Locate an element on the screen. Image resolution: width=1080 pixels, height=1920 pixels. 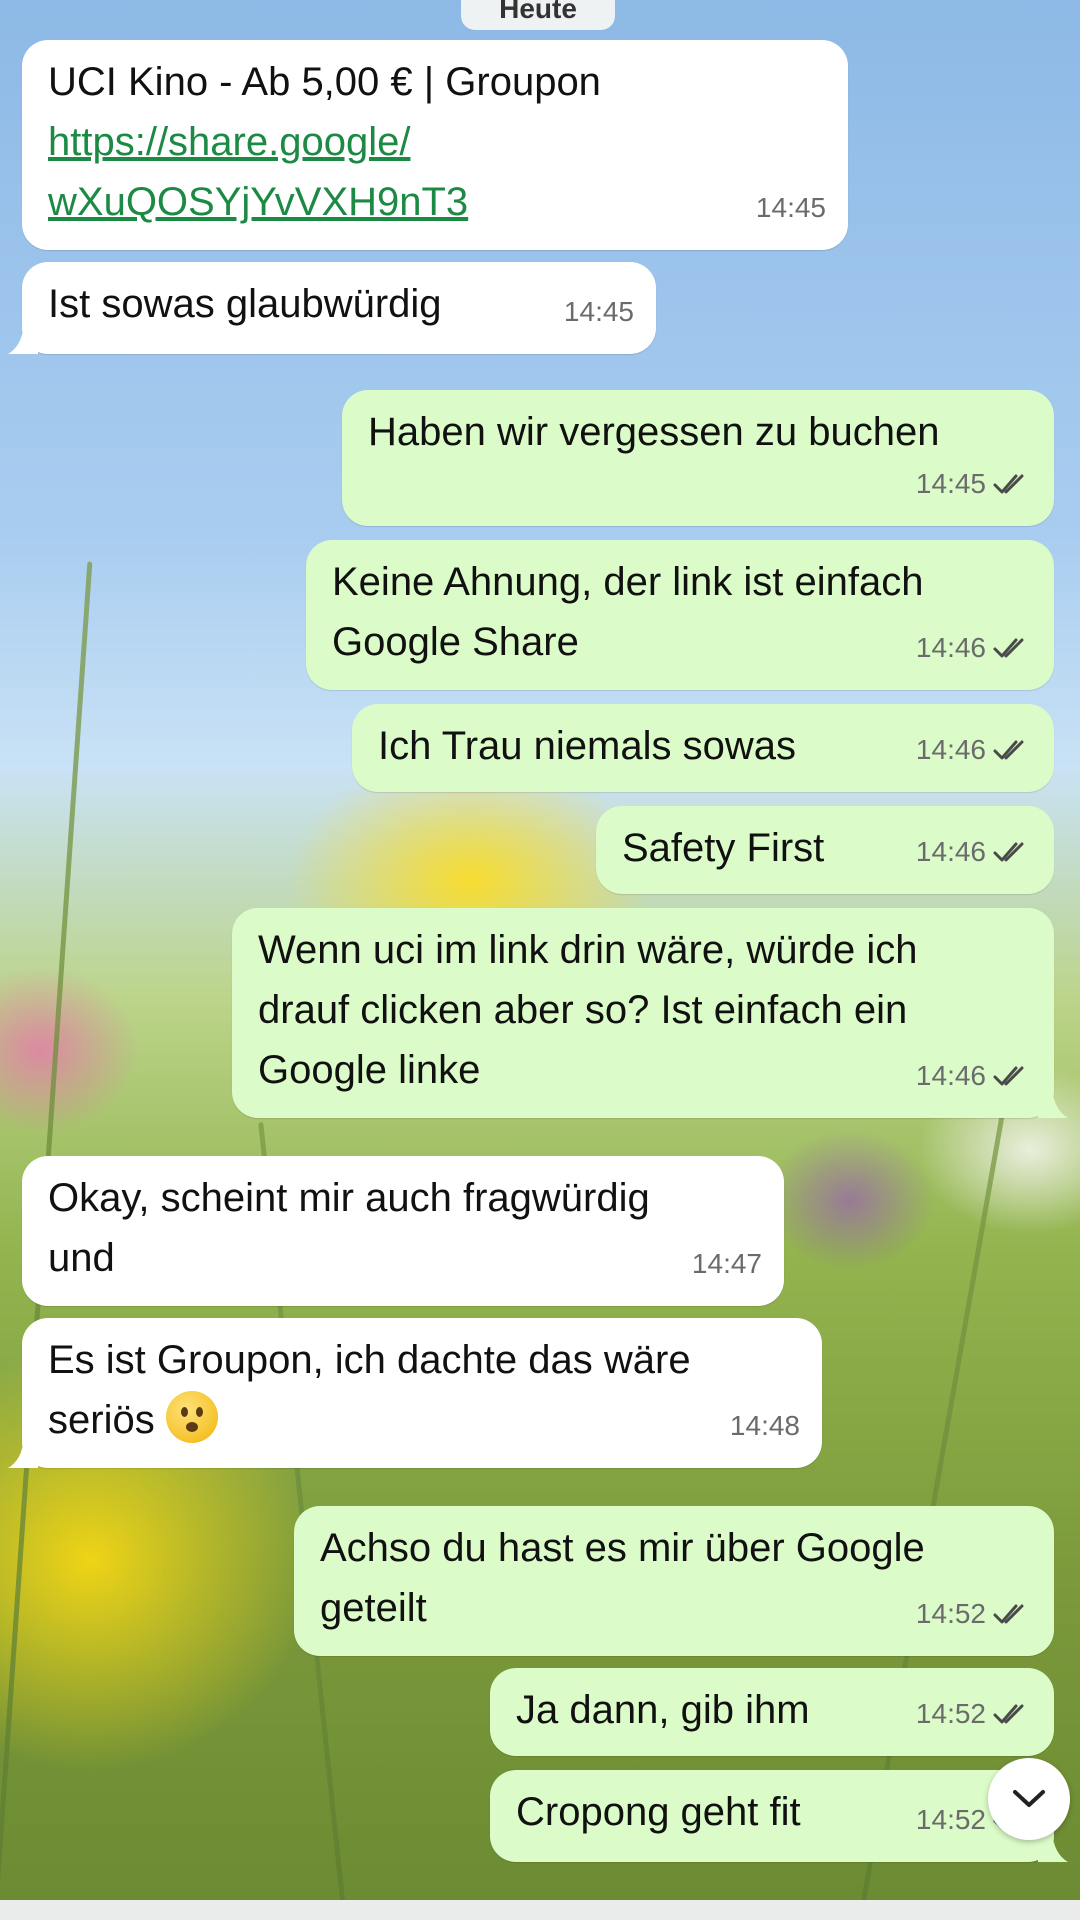
message-text: Ist sowas glaubwürdig is located at coordinates (245, 304).